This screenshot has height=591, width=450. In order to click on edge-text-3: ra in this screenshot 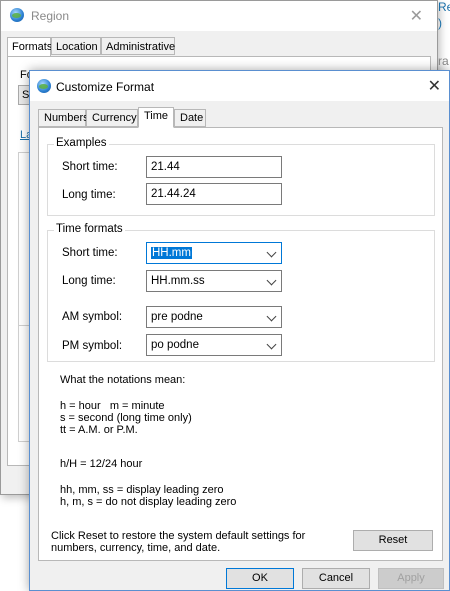, I will do `click(443, 61)`.